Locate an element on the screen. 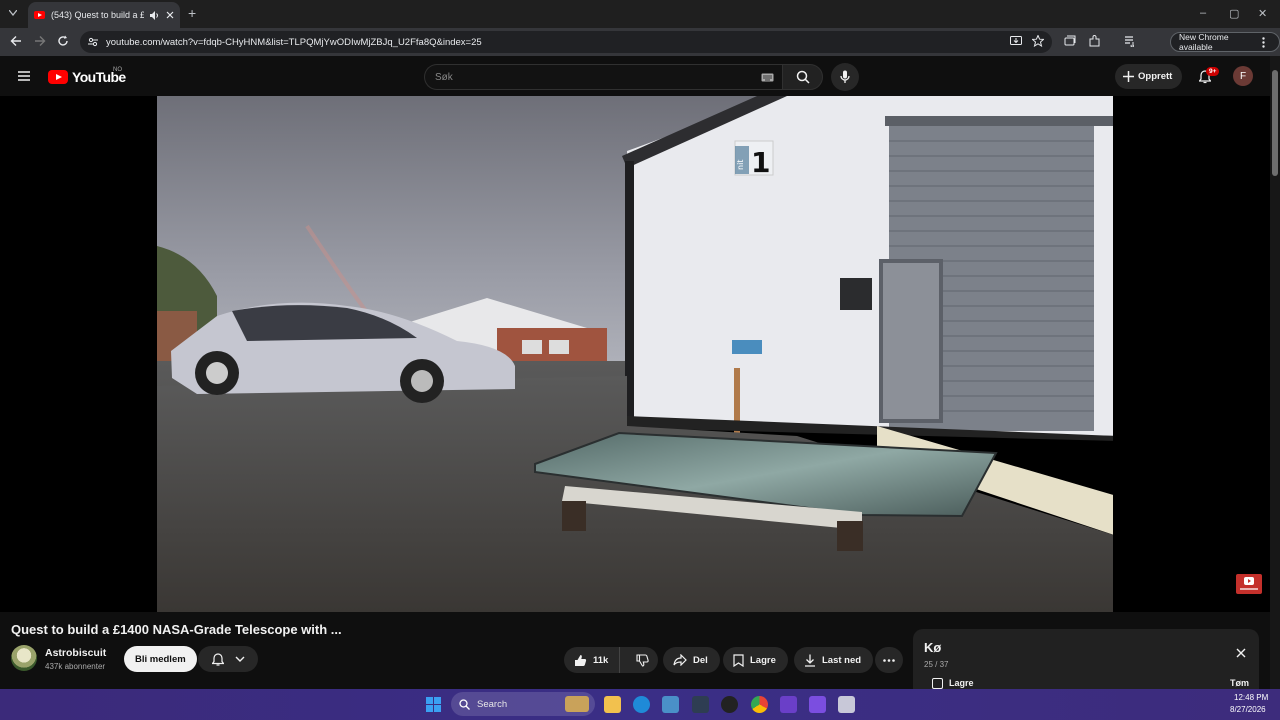  microphone-icon is located at coordinates (845, 76).